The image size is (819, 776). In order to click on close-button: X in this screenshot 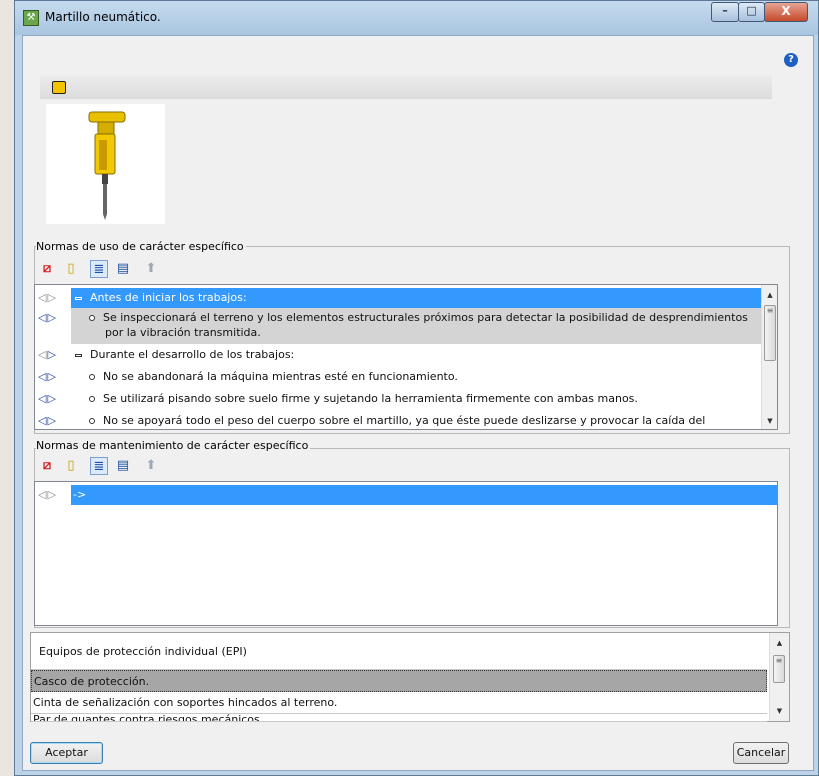, I will do `click(786, 12)`.